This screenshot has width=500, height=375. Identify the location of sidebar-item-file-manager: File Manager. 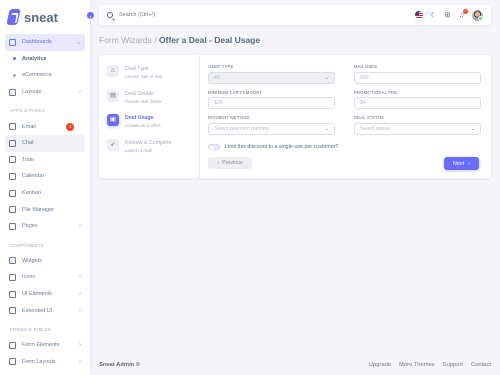
(45, 209).